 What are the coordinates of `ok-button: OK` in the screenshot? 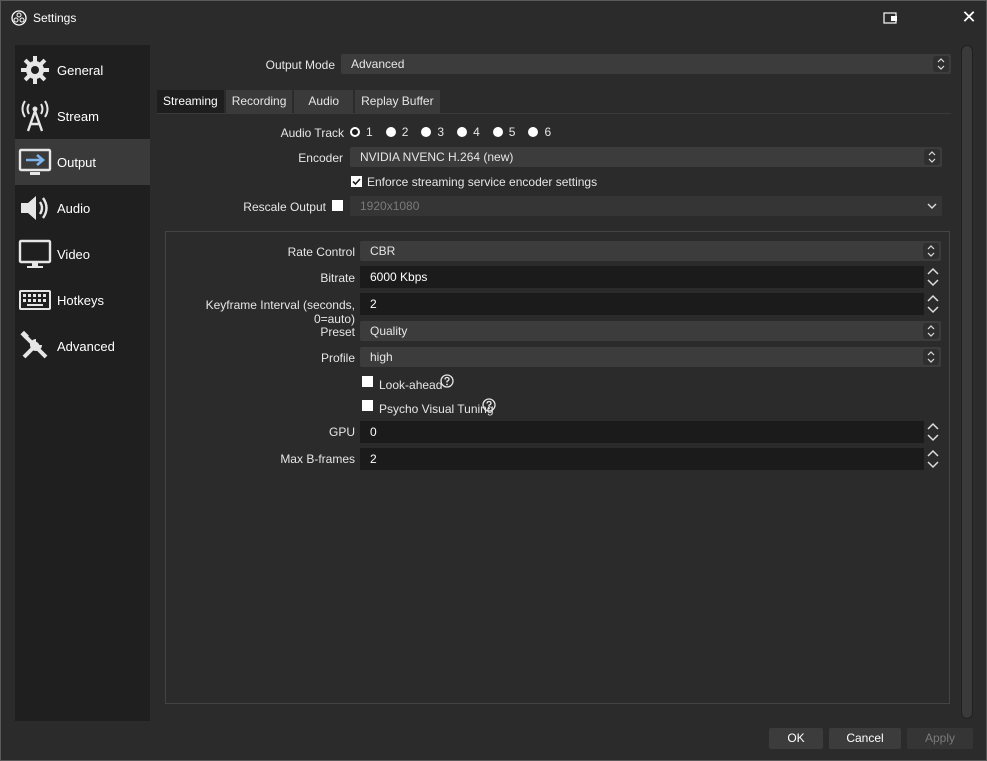 It's located at (796, 738).